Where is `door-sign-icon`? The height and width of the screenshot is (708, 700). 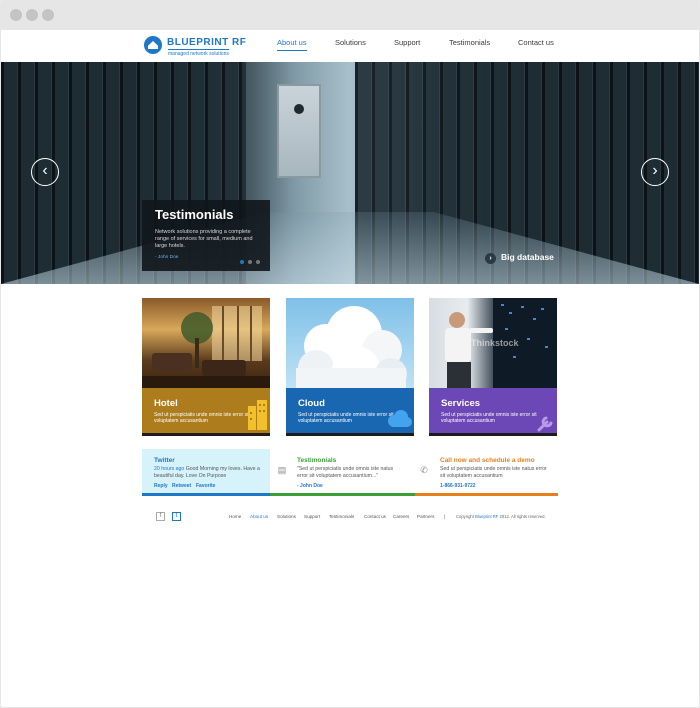
door-sign-icon is located at coordinates (299, 109).